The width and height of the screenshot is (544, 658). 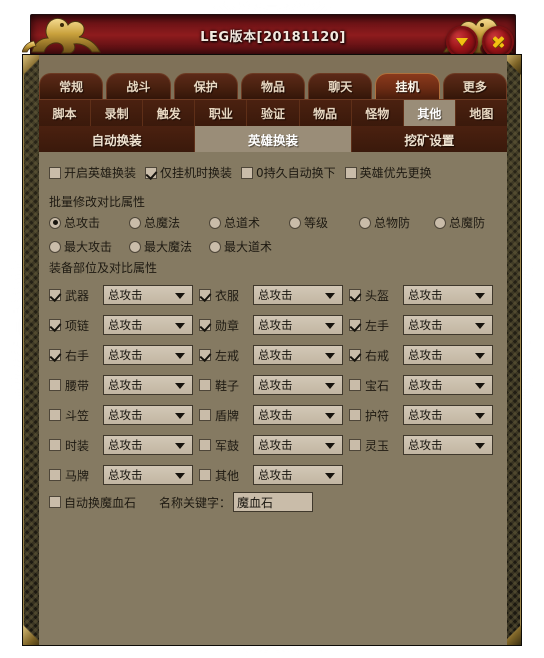 What do you see at coordinates (355, 295) in the screenshot?
I see `equipment-checkbox-头盔` at bounding box center [355, 295].